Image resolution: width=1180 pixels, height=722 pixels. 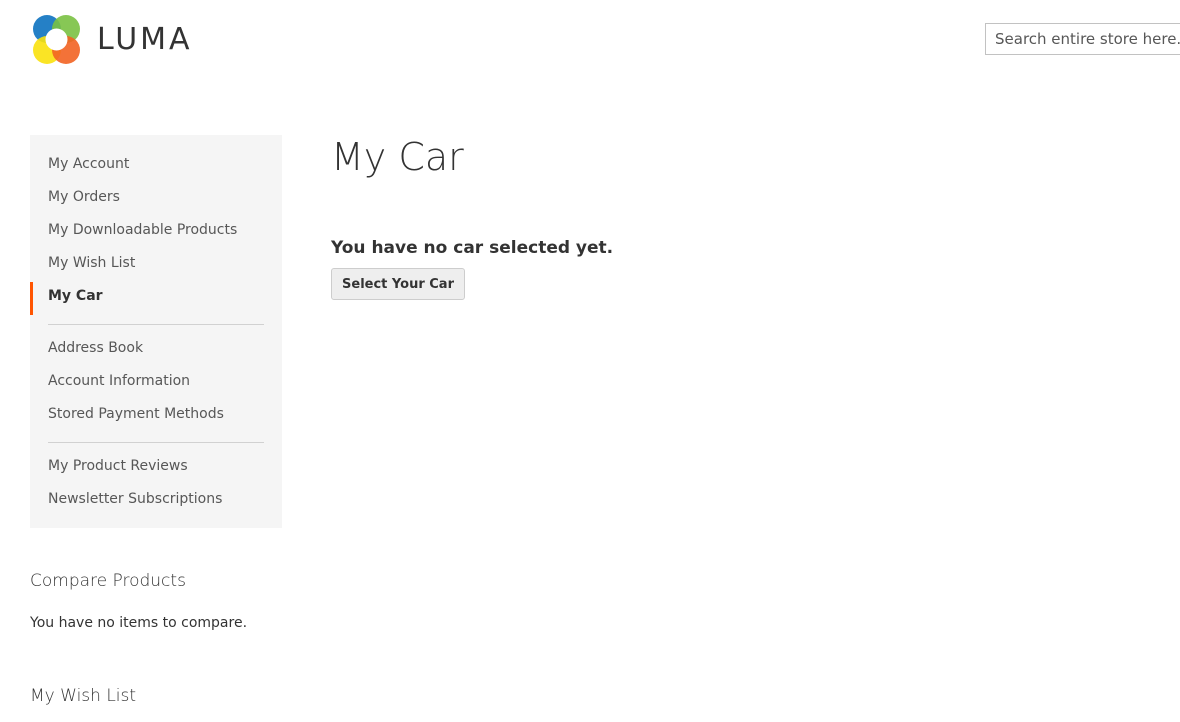 I want to click on compare-empty-message: You have no items to compare., so click(x=139, y=623).